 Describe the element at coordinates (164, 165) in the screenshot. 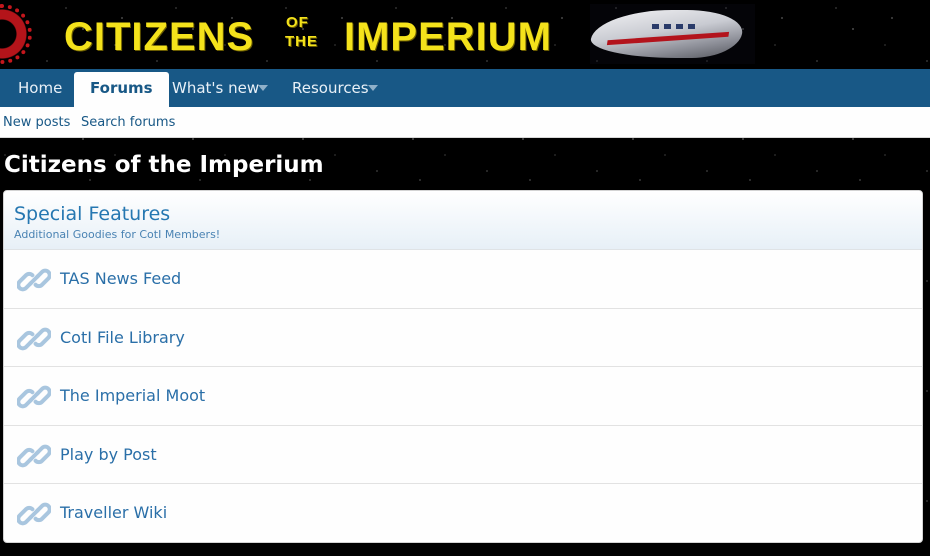

I see `page-title: Citizens of the Imperium` at that location.